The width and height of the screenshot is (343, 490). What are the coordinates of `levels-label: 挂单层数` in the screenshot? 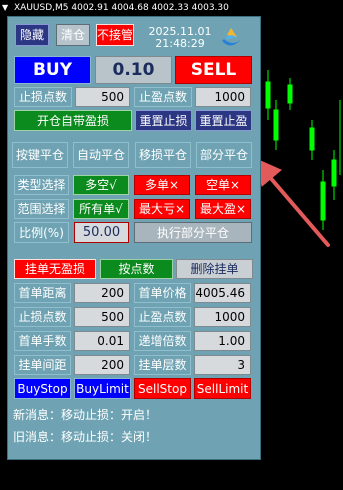 It's located at (162, 365).